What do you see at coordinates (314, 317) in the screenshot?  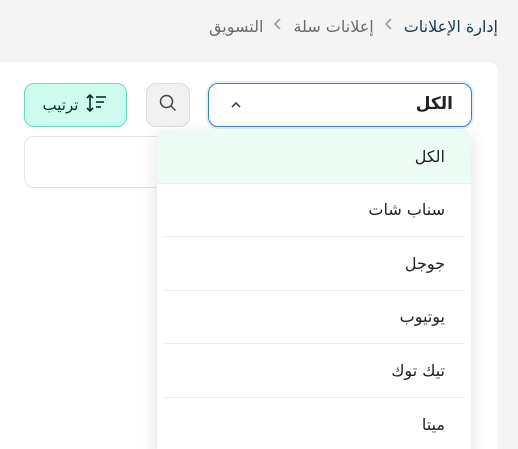 I see `option-youtube: يوتيوب` at bounding box center [314, 317].